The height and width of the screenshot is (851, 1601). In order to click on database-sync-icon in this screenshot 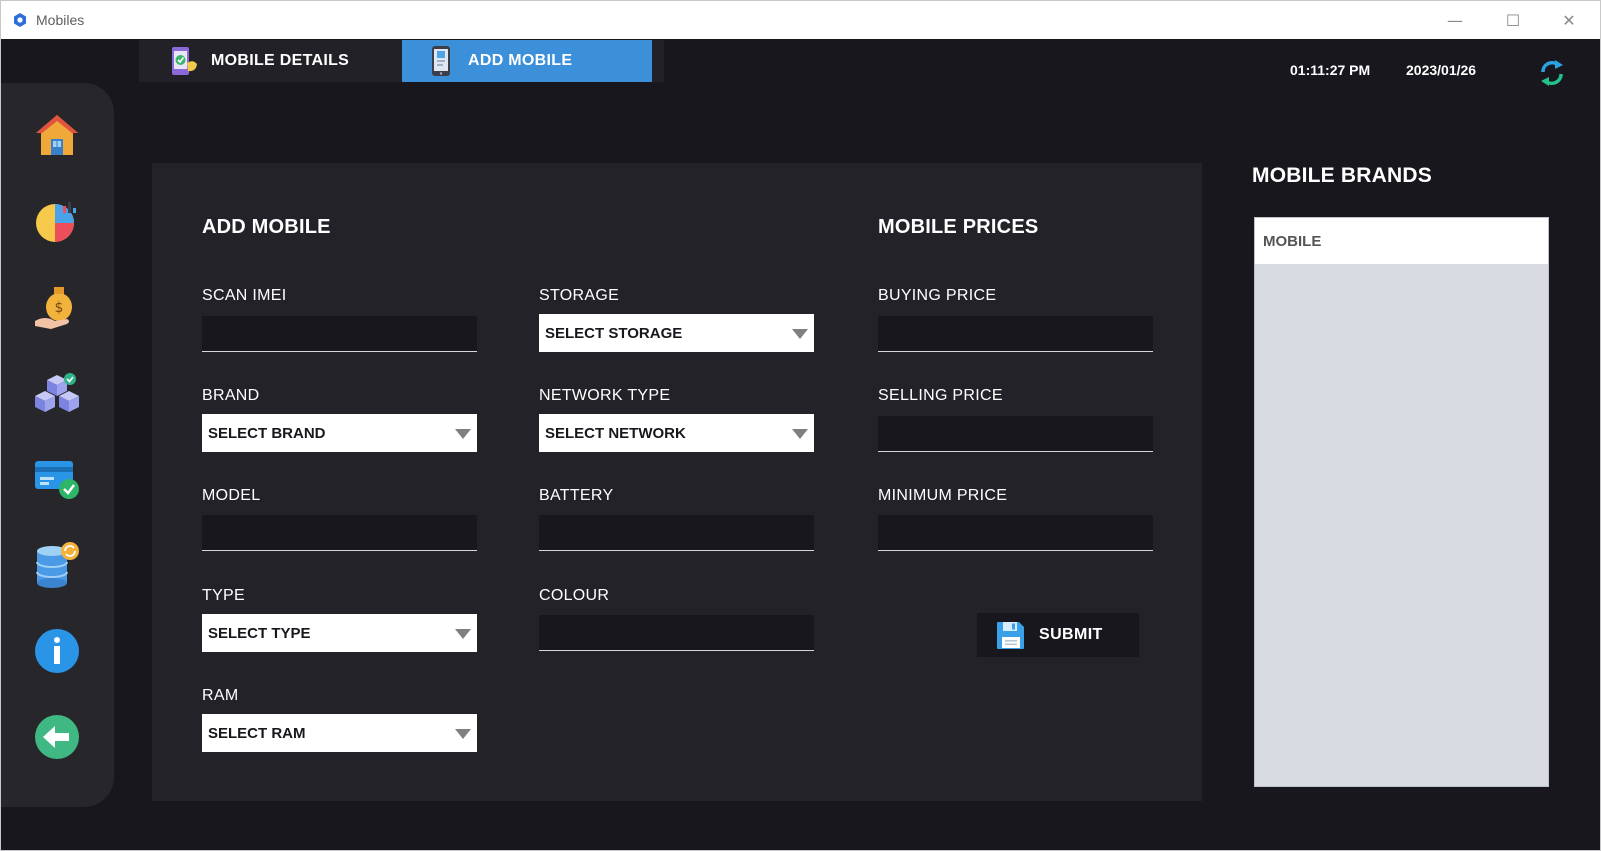, I will do `click(57, 565)`.